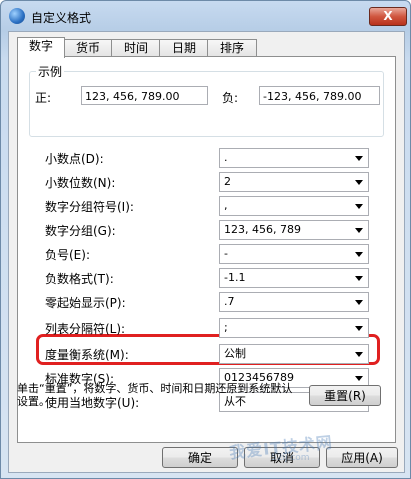  Describe the element at coordinates (226, 157) in the screenshot. I see `decimal-symbol-value: .` at that location.